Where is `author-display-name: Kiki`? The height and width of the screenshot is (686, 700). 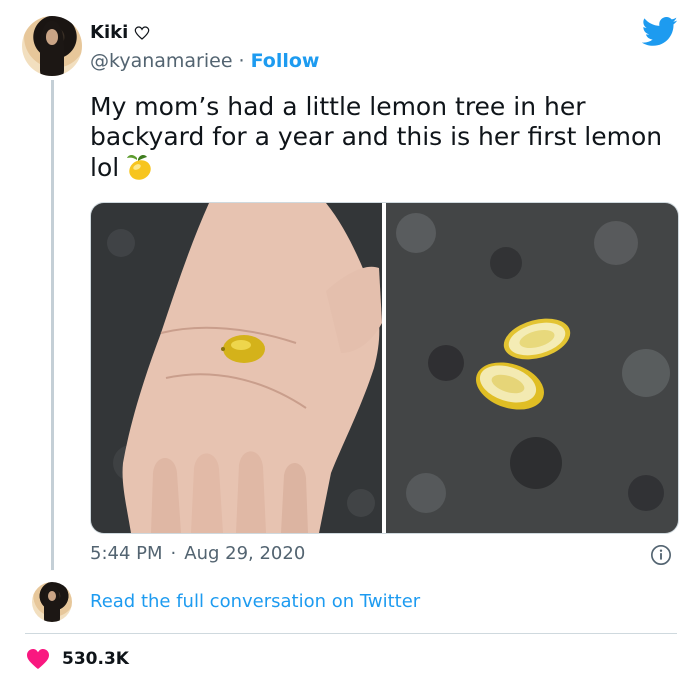 author-display-name: Kiki is located at coordinates (109, 32).